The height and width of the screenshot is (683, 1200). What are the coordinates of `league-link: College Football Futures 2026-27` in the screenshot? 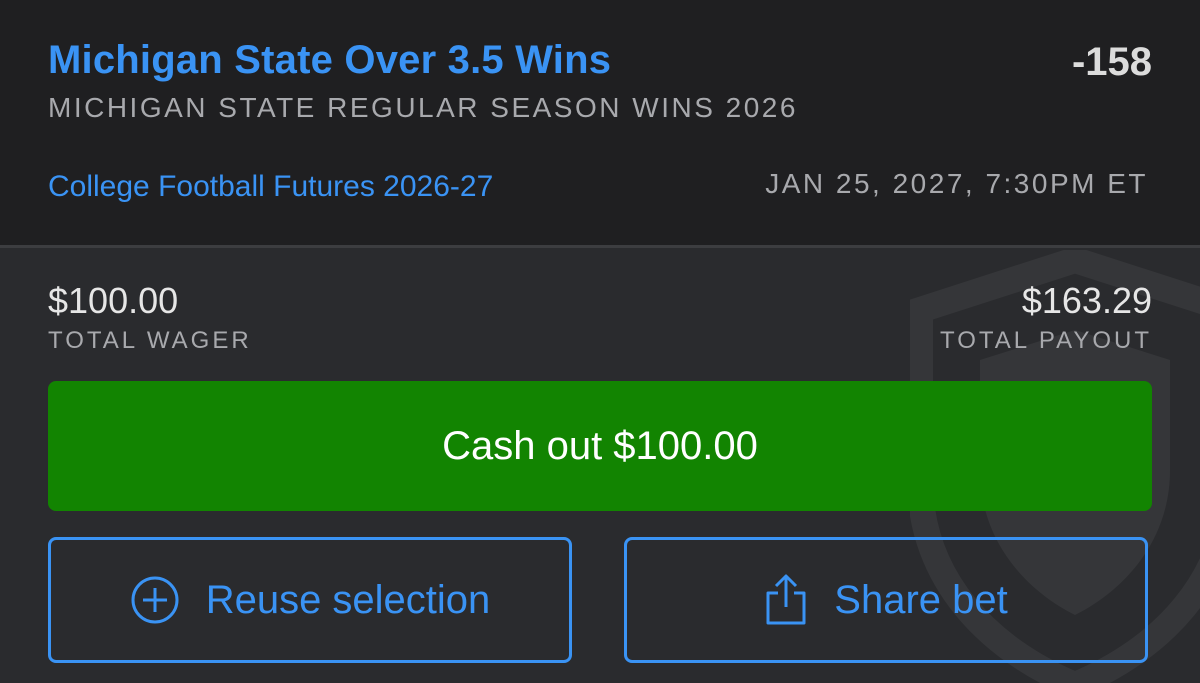 It's located at (270, 187).